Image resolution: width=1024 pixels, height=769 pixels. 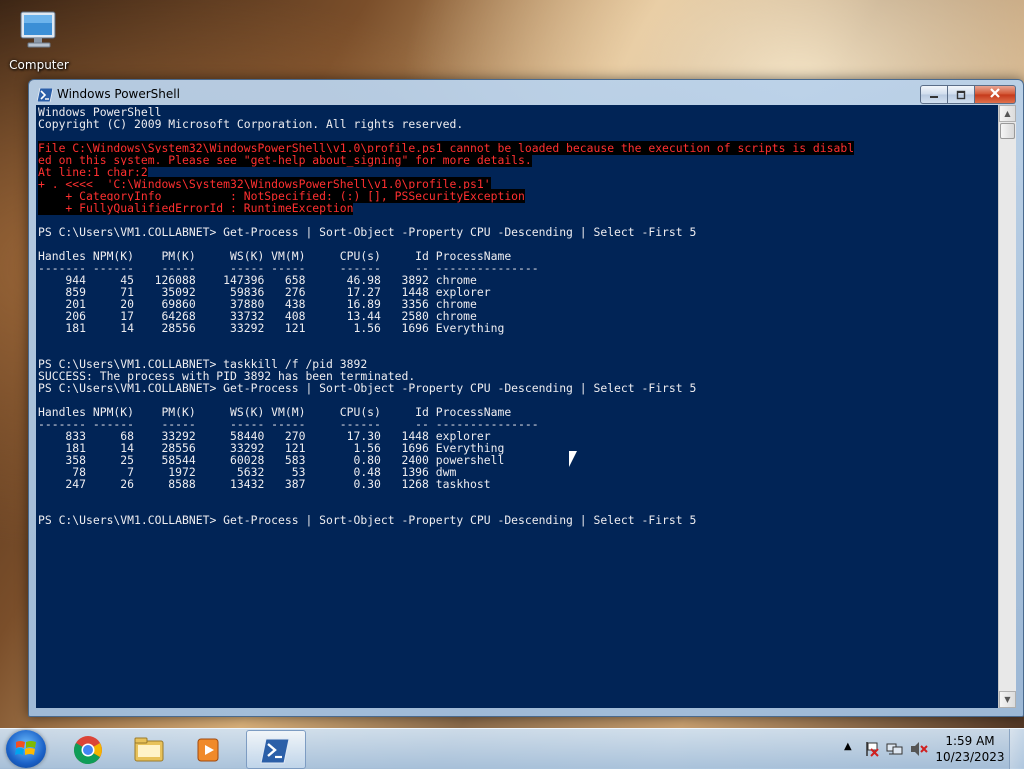 I want to click on clock-time: 1:59 AM, so click(x=970, y=741).